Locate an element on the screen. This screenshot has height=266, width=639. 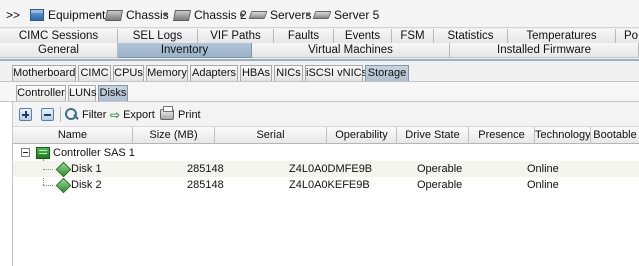
tab-vif-paths: VIF Paths is located at coordinates (236, 36).